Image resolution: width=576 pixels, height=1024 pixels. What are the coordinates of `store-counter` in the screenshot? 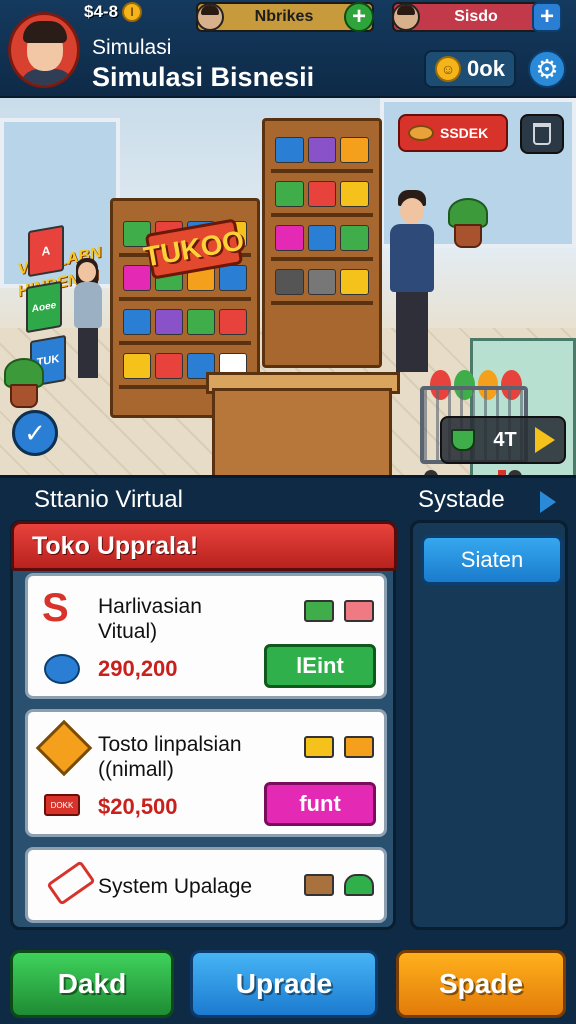 It's located at (302, 431).